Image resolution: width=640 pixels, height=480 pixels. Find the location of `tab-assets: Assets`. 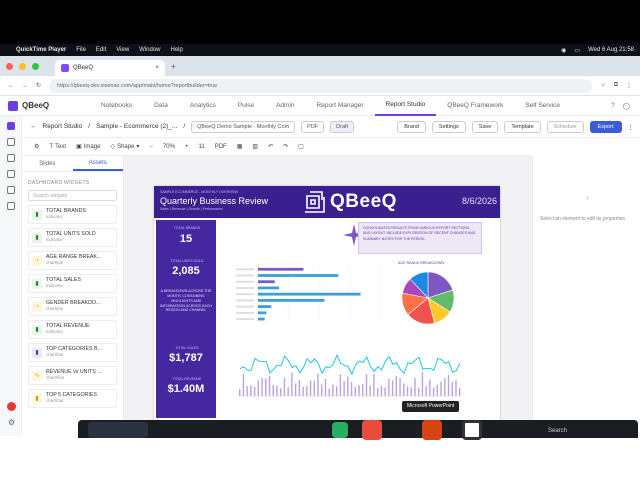

tab-assets: Assets is located at coordinates (97, 163).